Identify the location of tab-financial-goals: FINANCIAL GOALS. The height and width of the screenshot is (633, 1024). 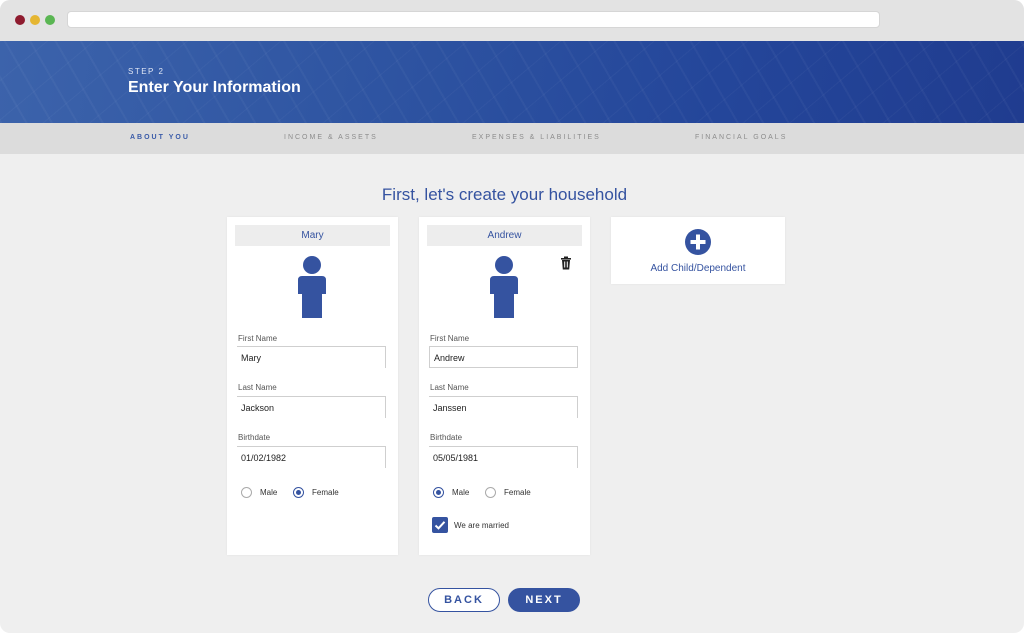
(741, 137).